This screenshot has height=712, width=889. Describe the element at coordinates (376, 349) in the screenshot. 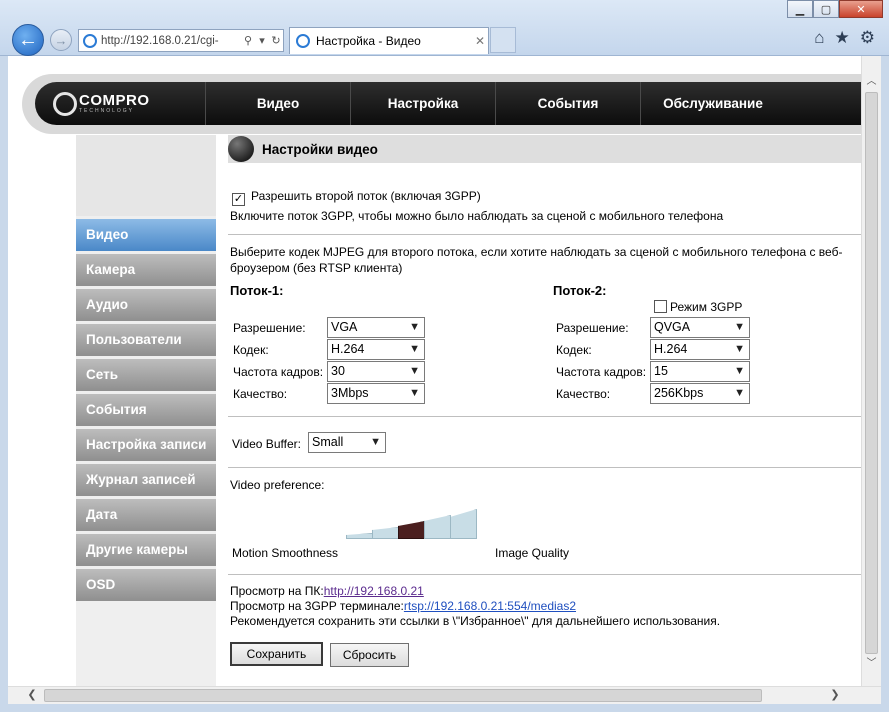

I see `stream1-codec-select: H.264 ▼` at that location.